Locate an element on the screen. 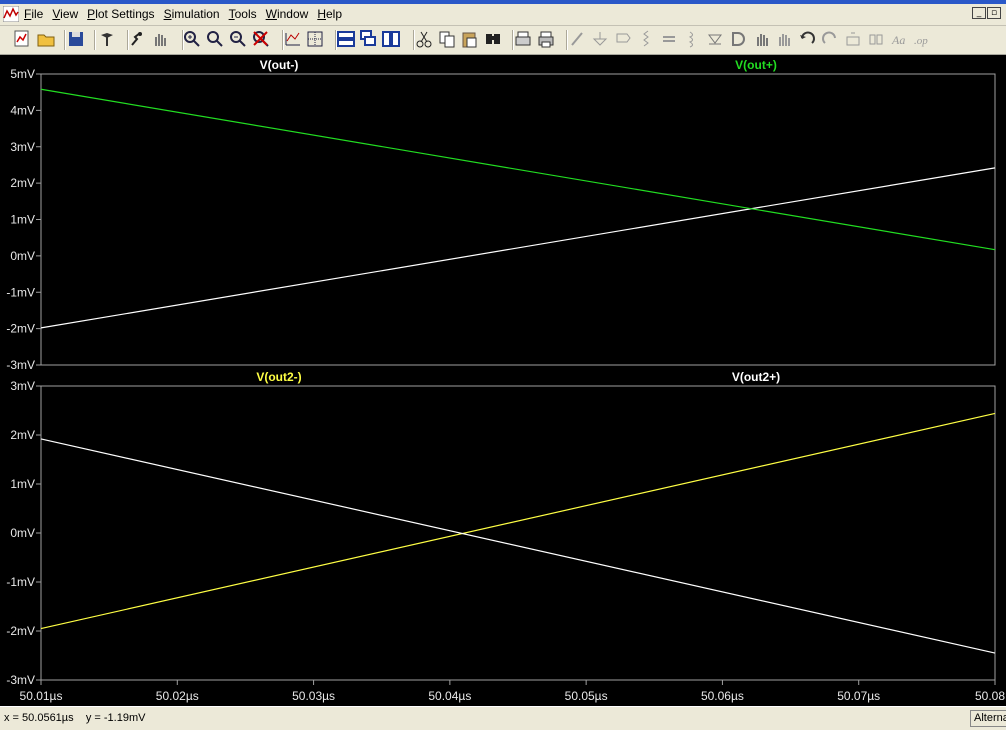 This screenshot has height=730, width=1006. ground-icon is located at coordinates (600, 39).